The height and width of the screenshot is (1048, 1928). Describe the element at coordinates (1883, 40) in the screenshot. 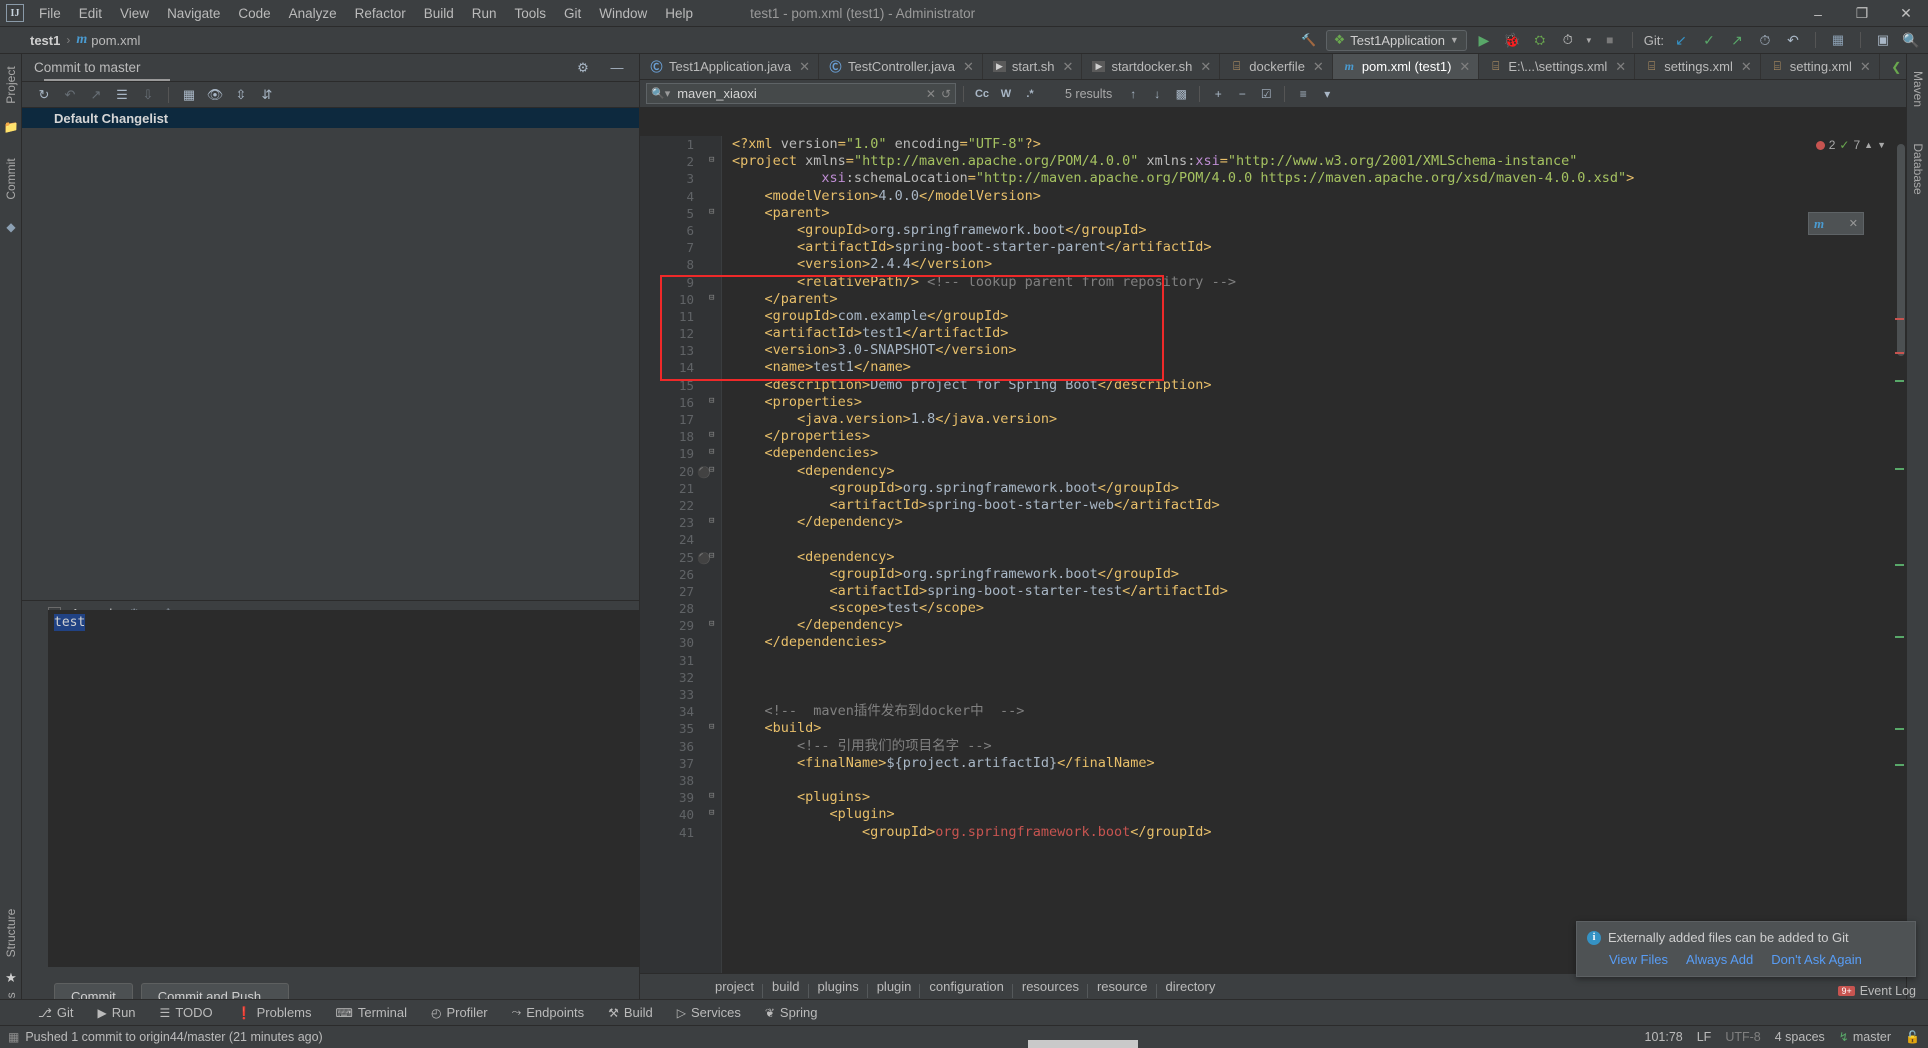

I see `settings-icon: ▣` at that location.